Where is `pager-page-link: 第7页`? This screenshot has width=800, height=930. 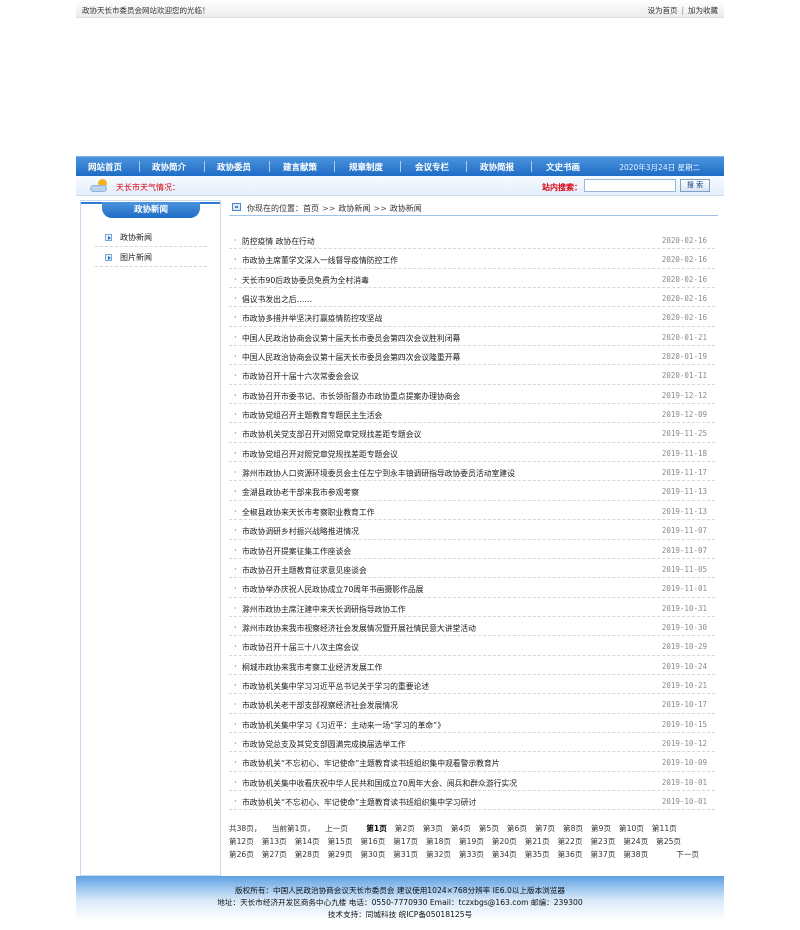 pager-page-link: 第7页 is located at coordinates (545, 828).